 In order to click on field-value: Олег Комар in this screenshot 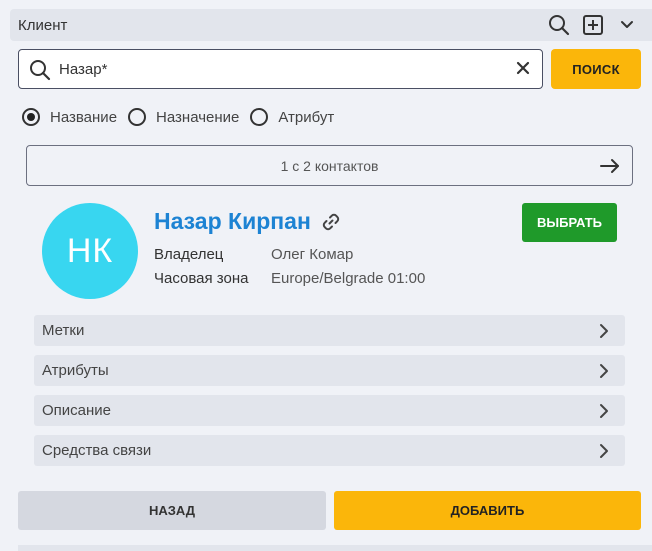, I will do `click(312, 254)`.